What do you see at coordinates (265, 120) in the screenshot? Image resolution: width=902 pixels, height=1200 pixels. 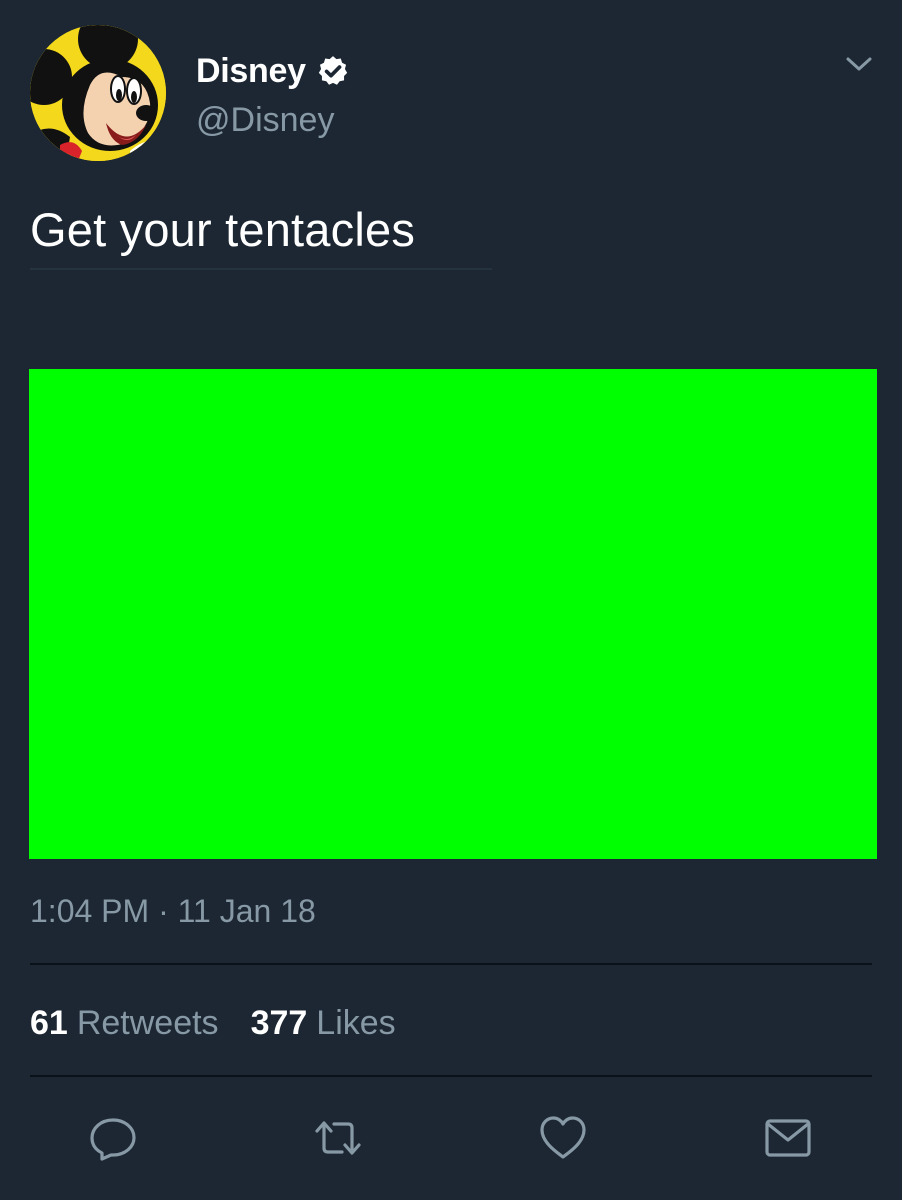 I see `user-handle: @Disney` at bounding box center [265, 120].